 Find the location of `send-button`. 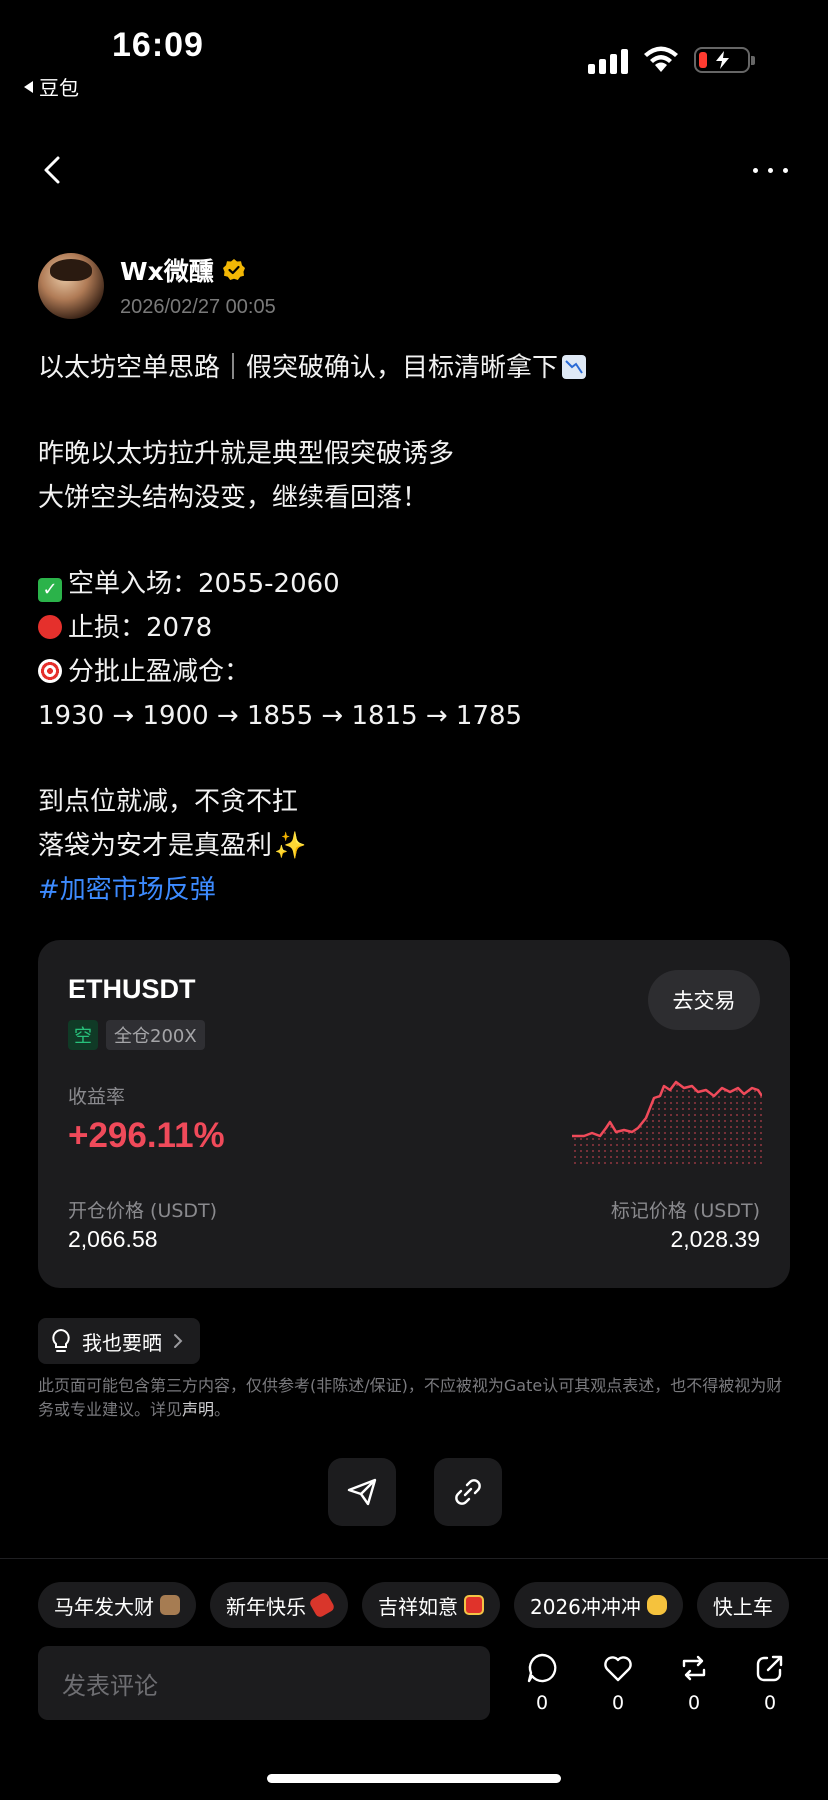

send-button is located at coordinates (362, 1492).